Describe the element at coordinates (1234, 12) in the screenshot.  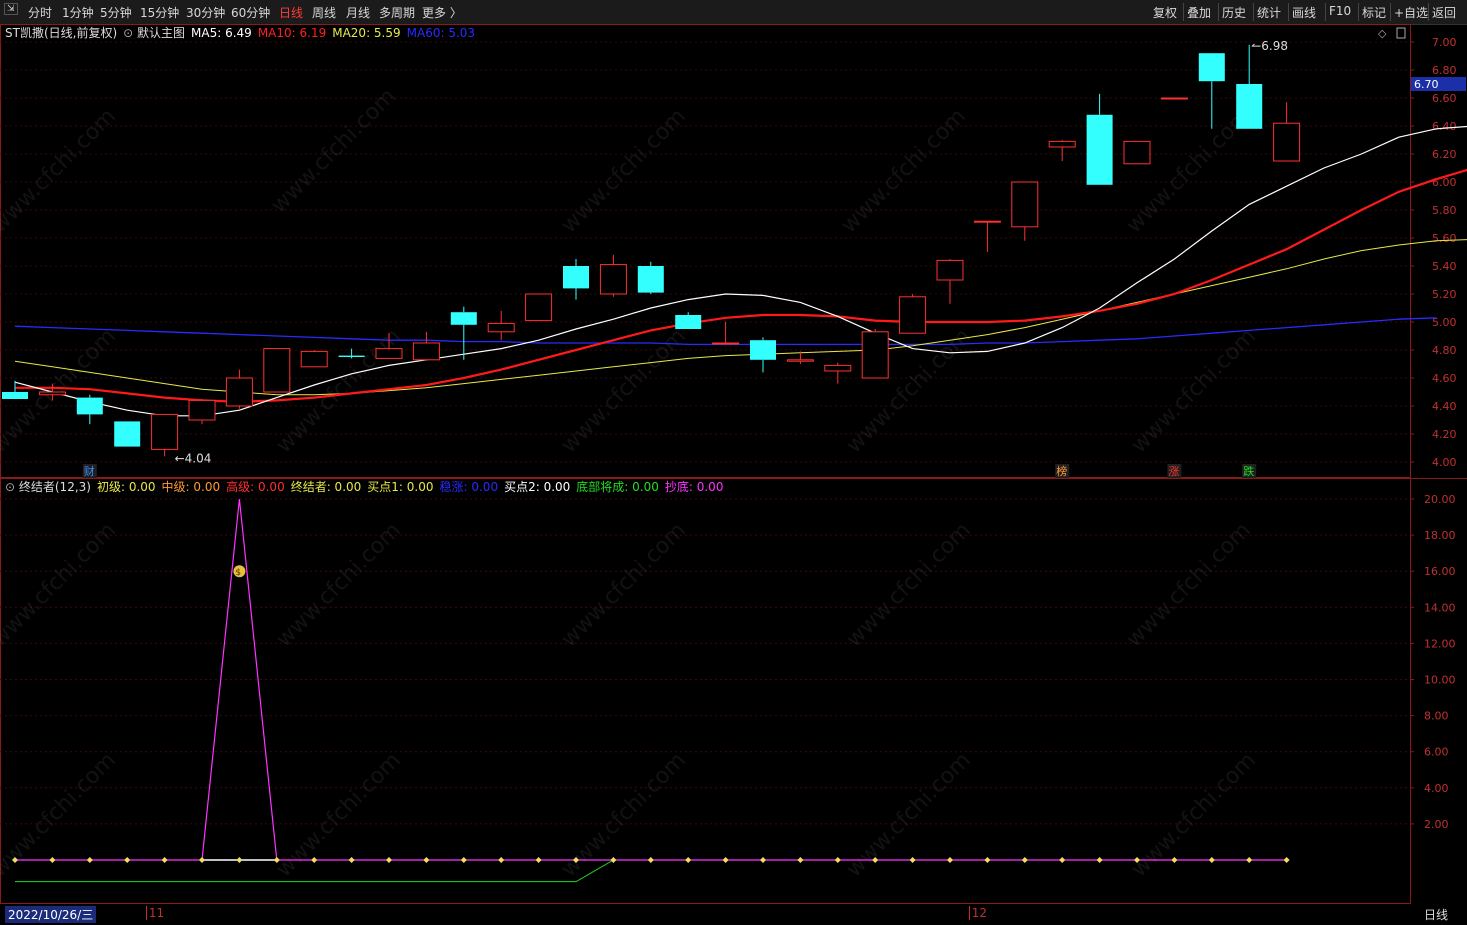
I see `toolbar-button-2: 历史` at that location.